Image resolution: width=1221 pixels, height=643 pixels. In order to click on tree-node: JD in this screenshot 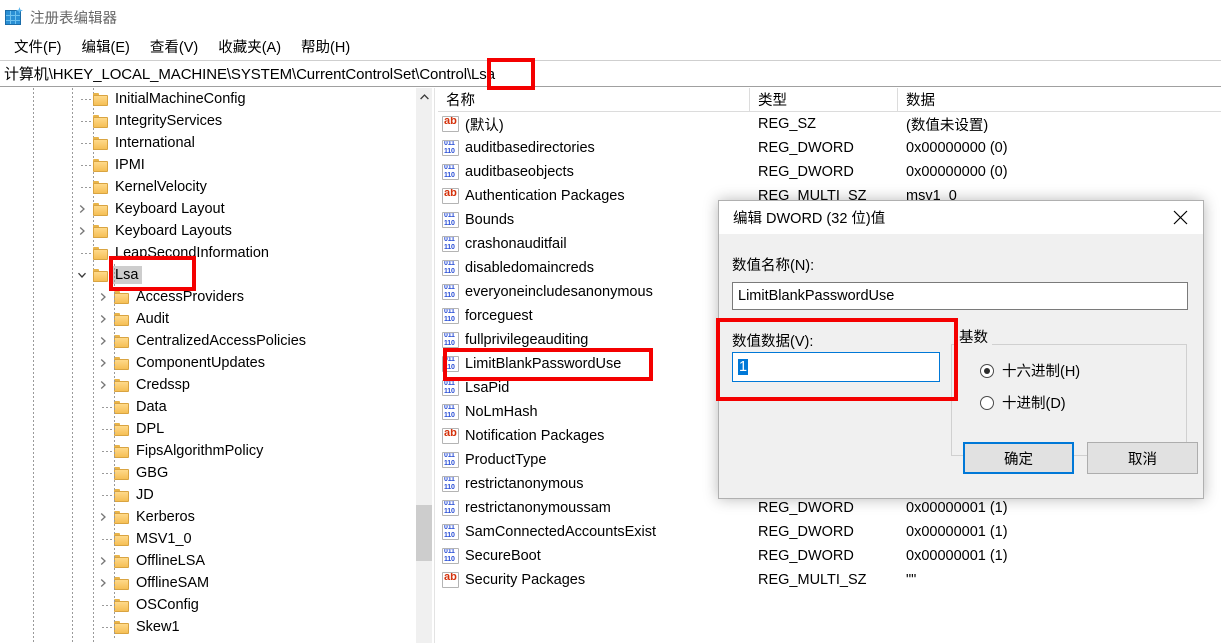, I will do `click(208, 495)`.